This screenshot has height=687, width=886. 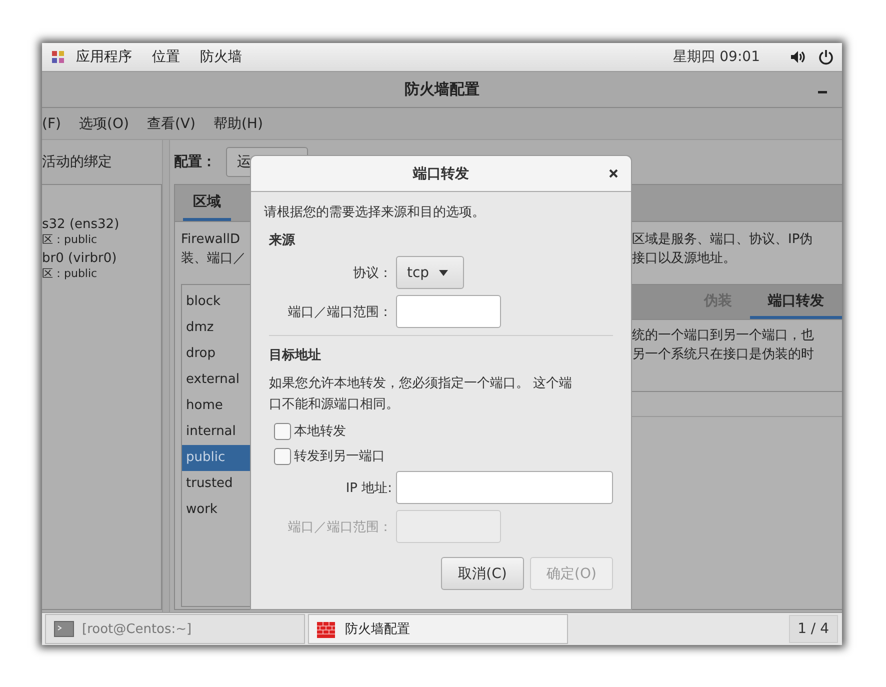 What do you see at coordinates (101, 224) in the screenshot?
I see `binding-name: s32 (ens32)` at bounding box center [101, 224].